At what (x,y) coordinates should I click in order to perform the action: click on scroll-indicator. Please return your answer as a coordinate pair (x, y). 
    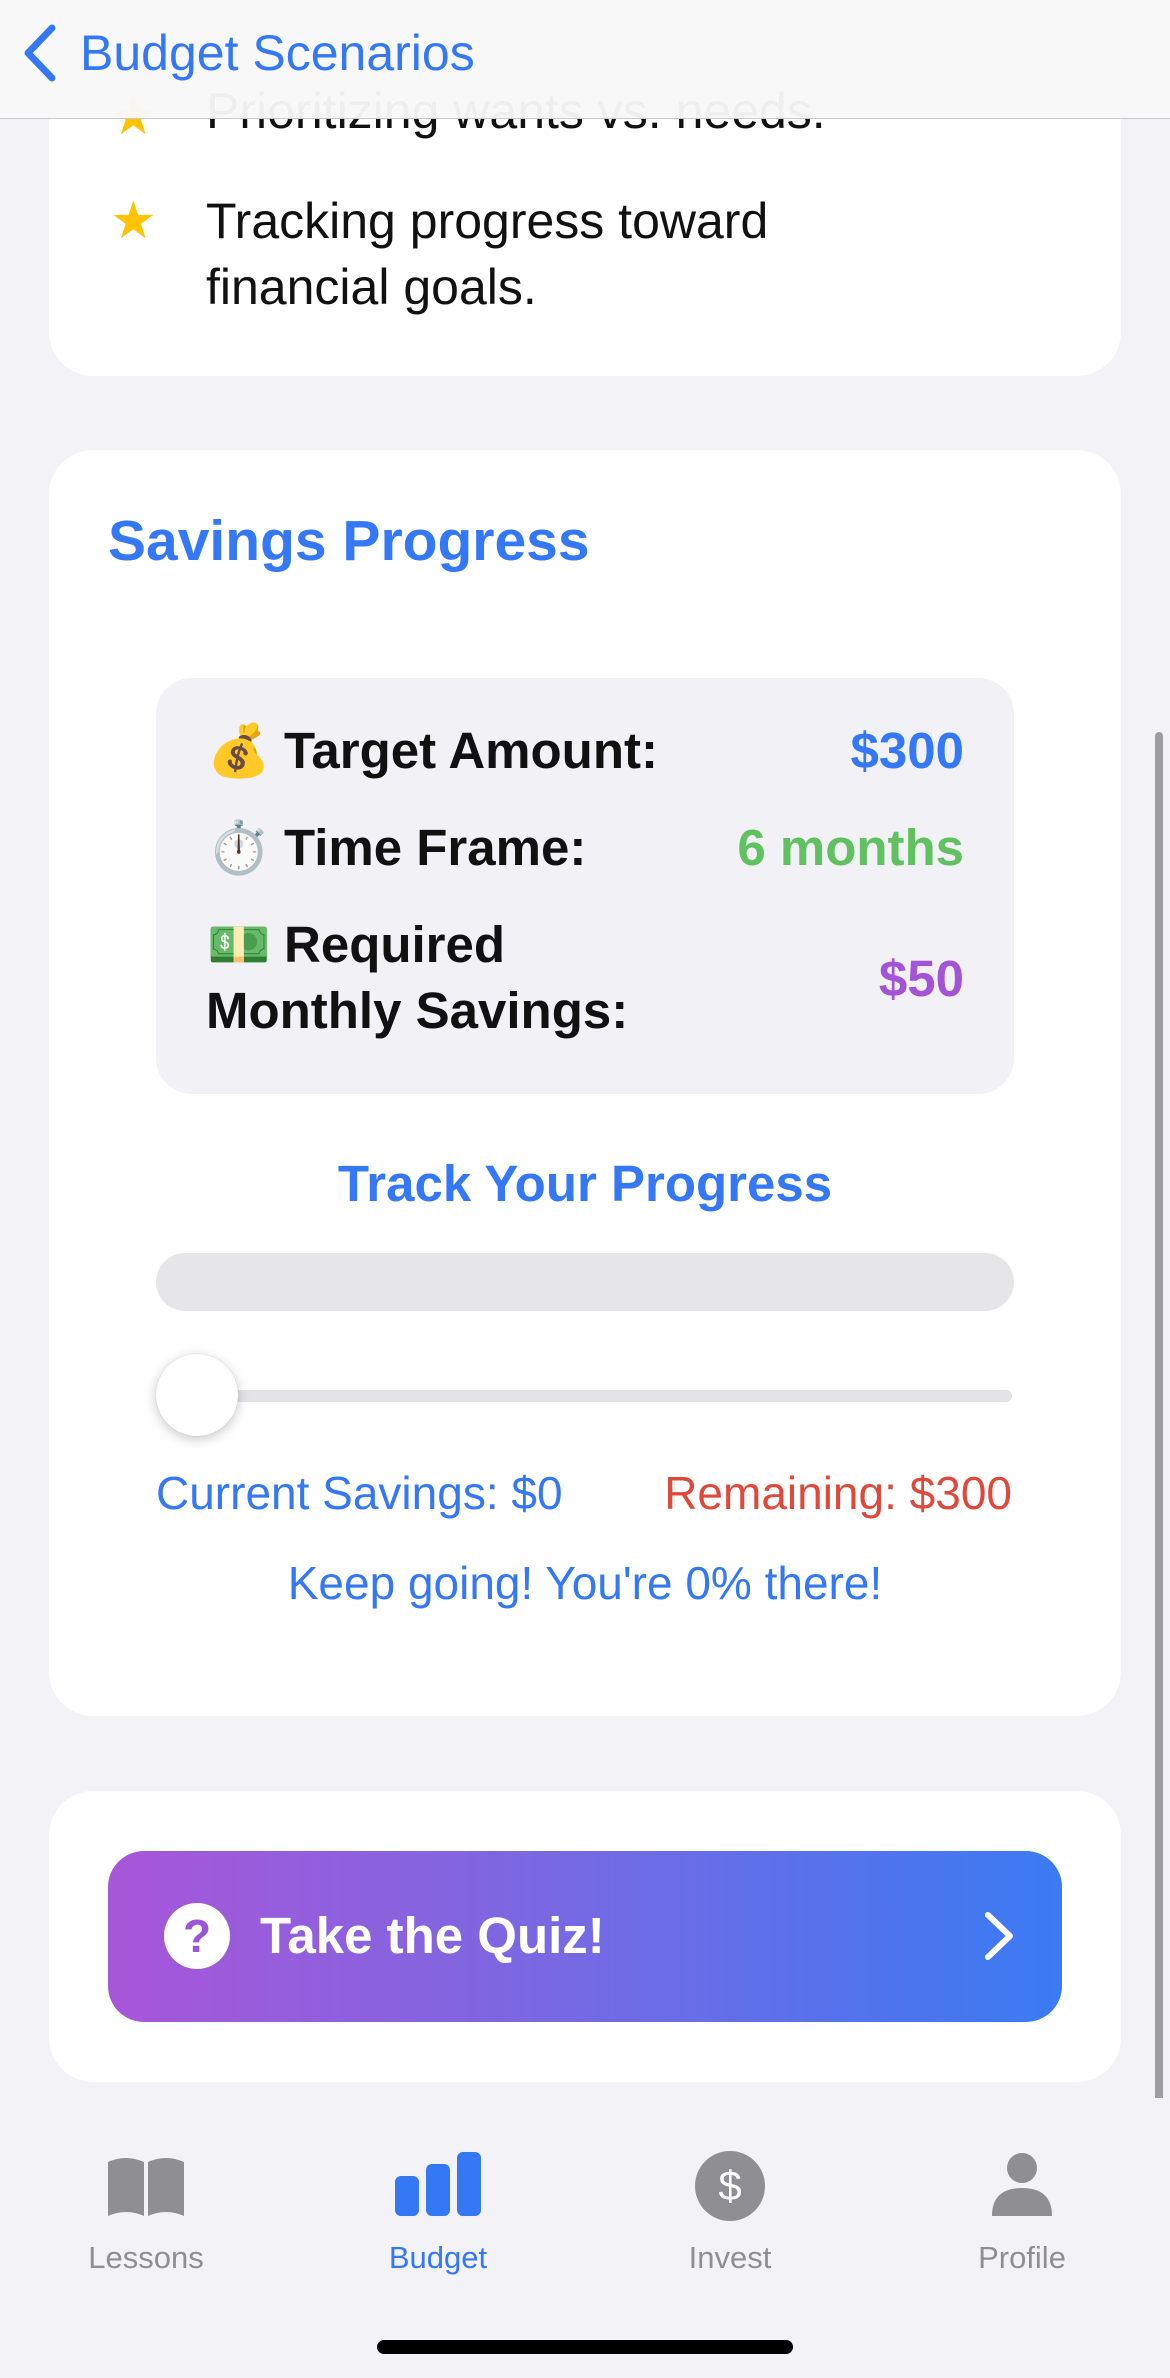
    Looking at the image, I should click on (1159, 1426).